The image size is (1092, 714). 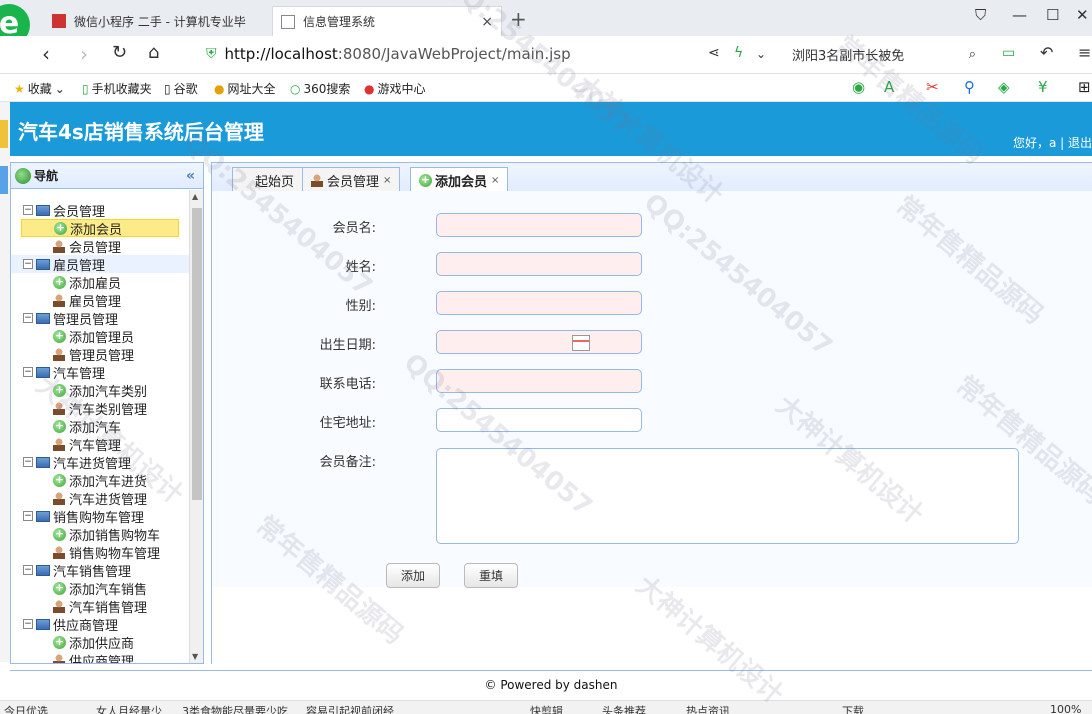 I want to click on tree-item: 供应商管理, so click(x=72, y=657).